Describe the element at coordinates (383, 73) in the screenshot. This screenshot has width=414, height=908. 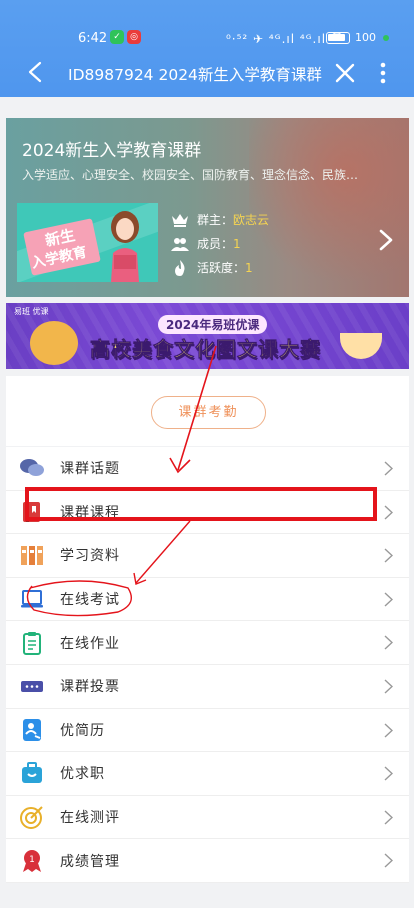
I see `more-options-icon` at that location.